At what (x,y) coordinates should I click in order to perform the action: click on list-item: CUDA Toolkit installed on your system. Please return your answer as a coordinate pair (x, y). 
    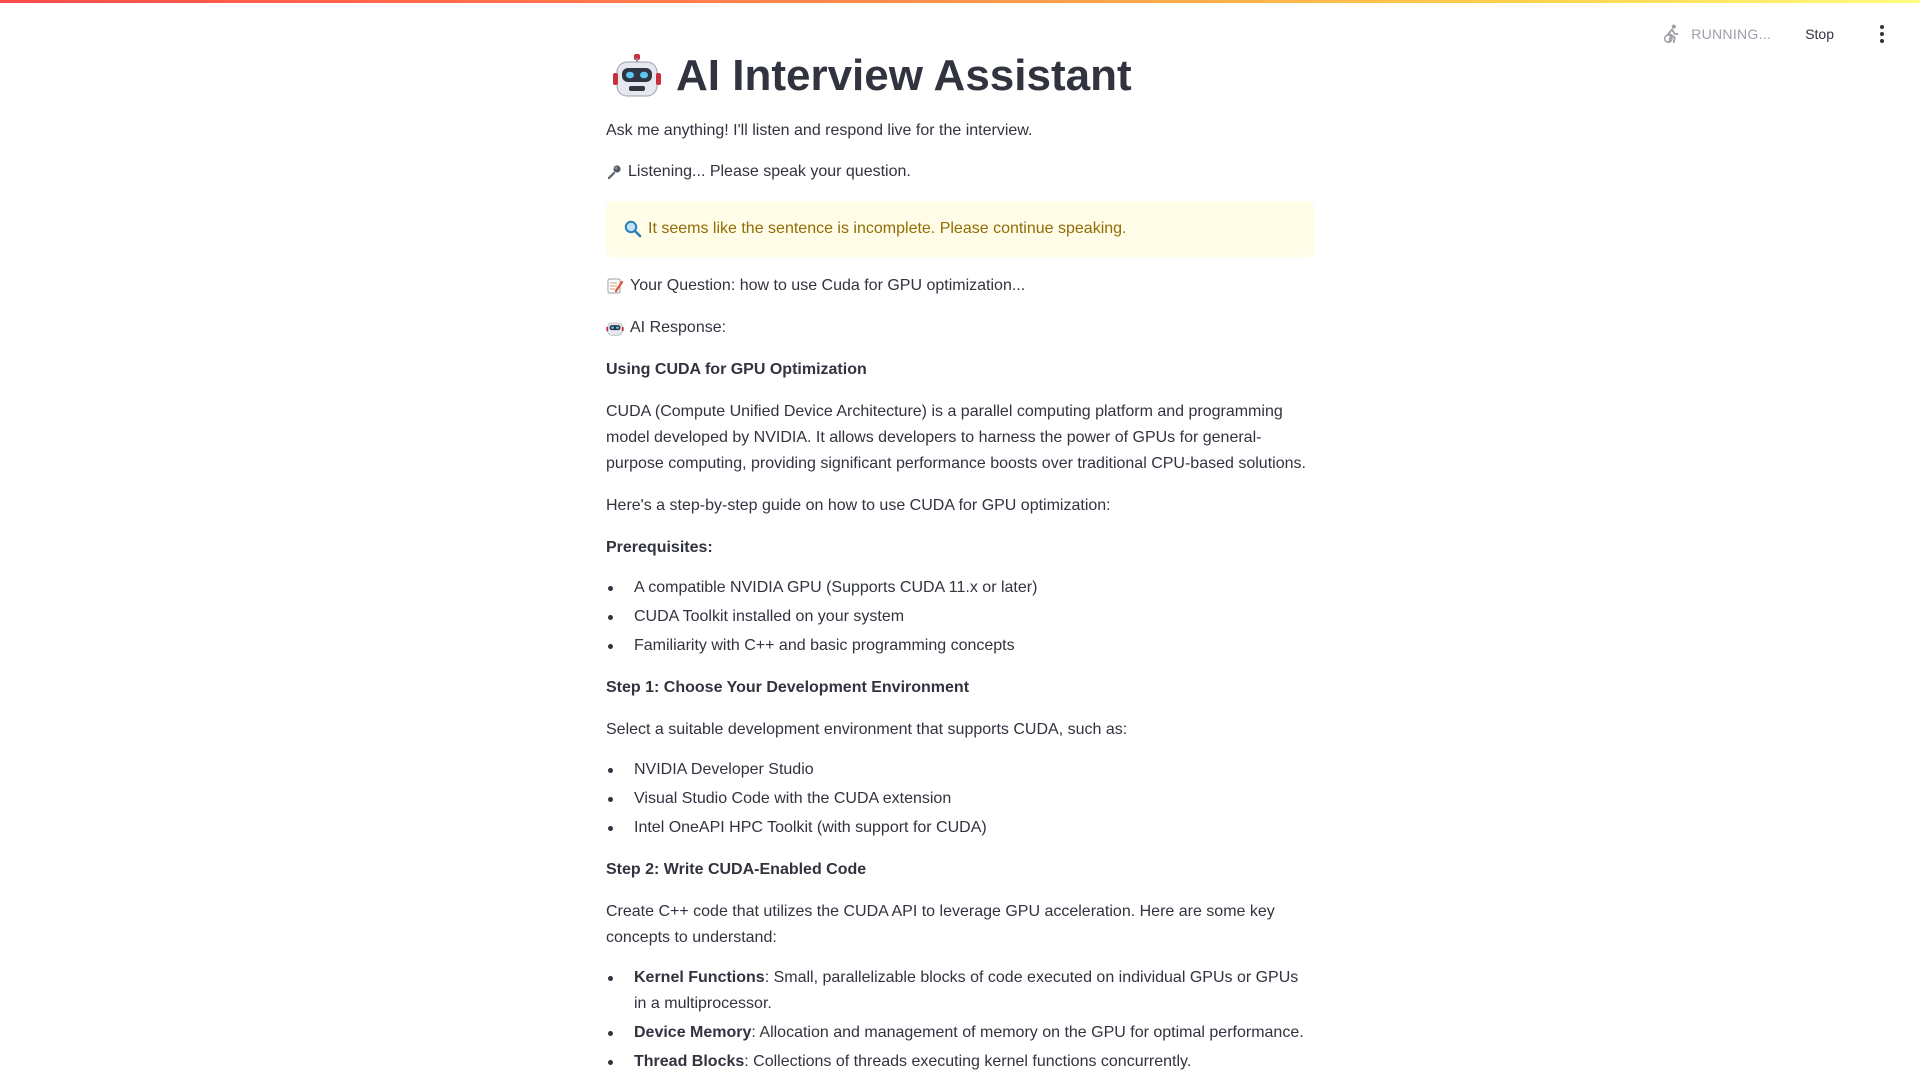
    Looking at the image, I should click on (961, 617).